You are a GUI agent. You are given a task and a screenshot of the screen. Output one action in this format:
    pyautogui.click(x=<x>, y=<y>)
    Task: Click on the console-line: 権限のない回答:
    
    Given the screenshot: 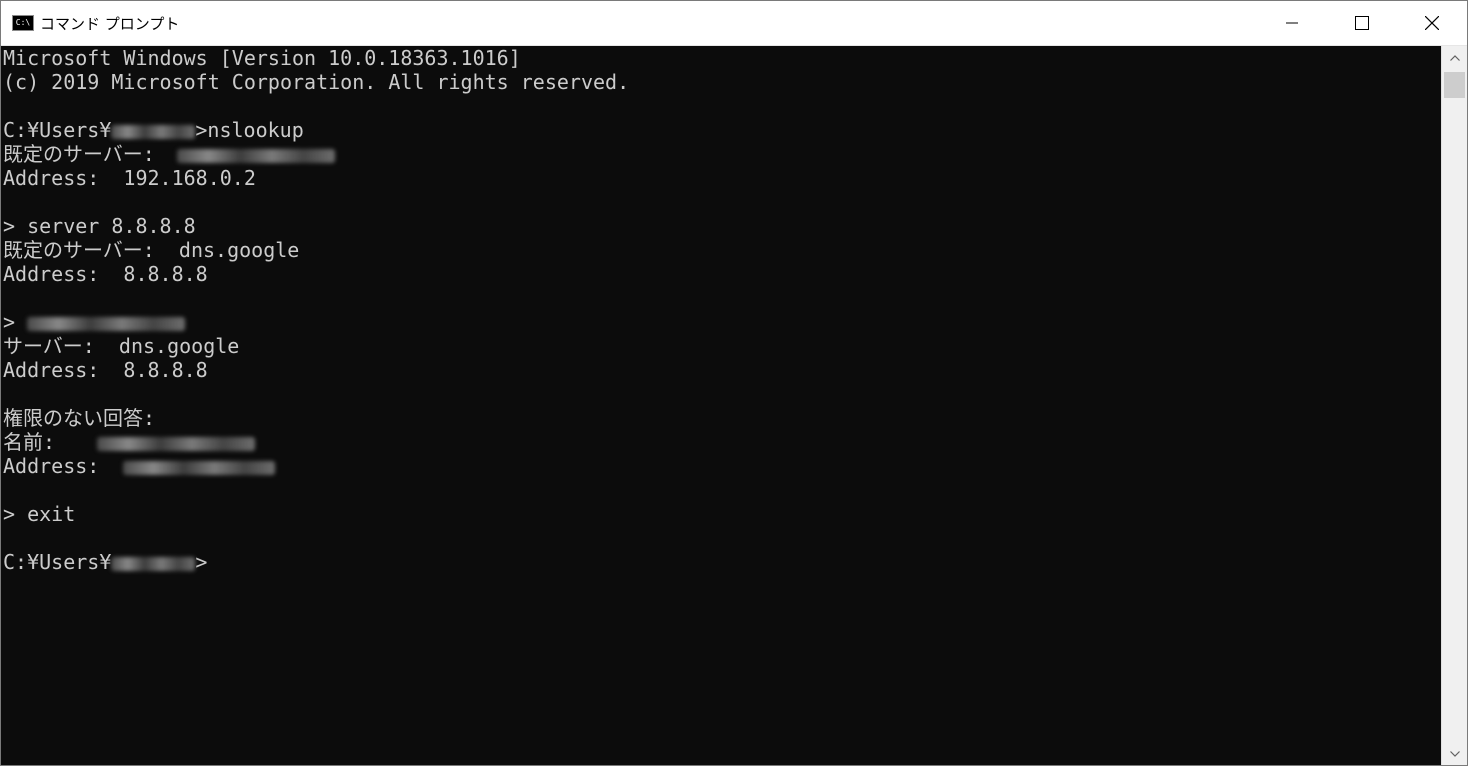 What is the action you would take?
    pyautogui.click(x=79, y=418)
    